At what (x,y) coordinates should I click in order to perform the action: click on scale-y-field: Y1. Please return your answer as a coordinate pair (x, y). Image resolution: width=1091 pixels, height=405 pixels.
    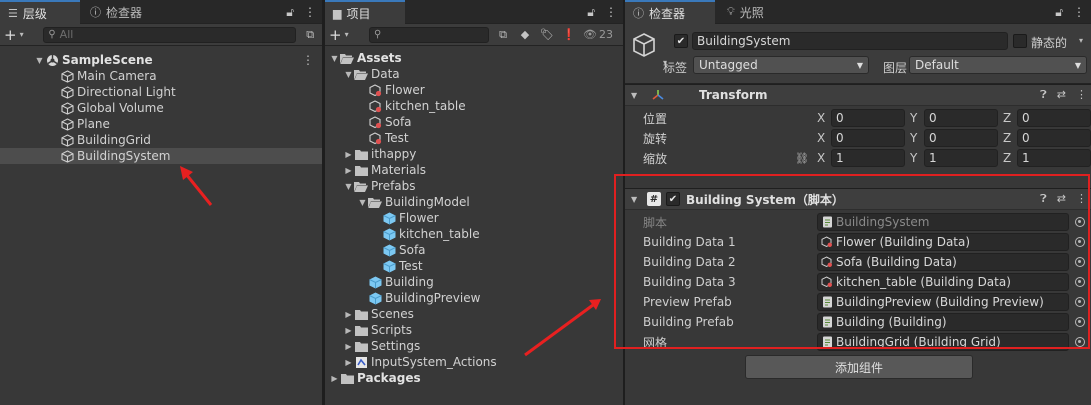
    Looking at the image, I should click on (954, 158).